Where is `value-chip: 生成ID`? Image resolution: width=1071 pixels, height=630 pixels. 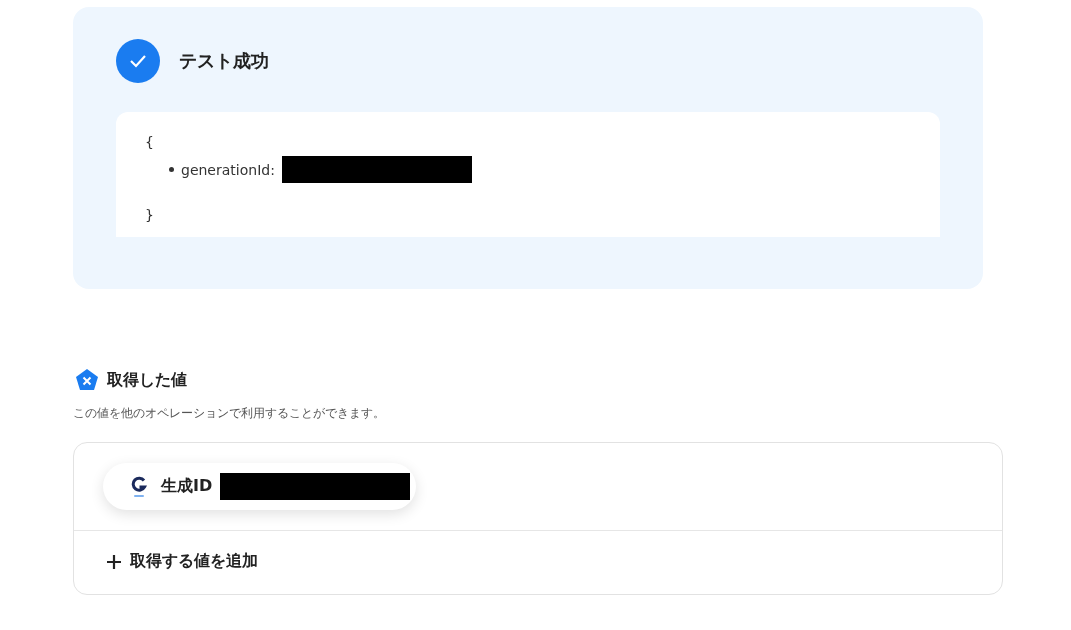
value-chip: 生成ID is located at coordinates (260, 486).